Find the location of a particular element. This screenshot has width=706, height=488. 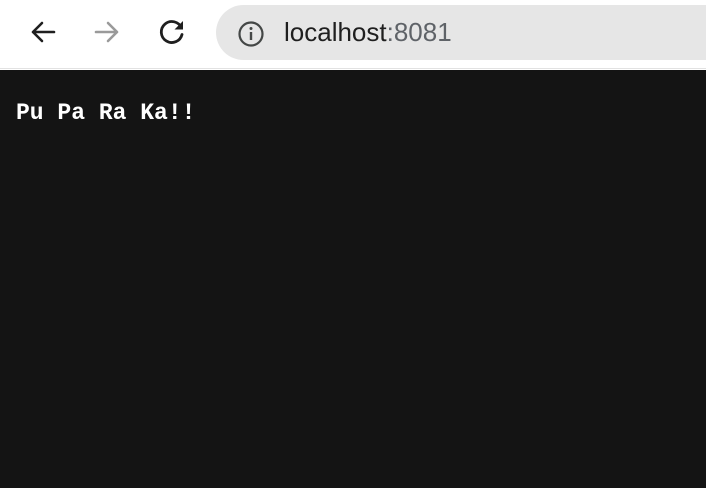

url-text: localhost:8081 is located at coordinates (368, 32).